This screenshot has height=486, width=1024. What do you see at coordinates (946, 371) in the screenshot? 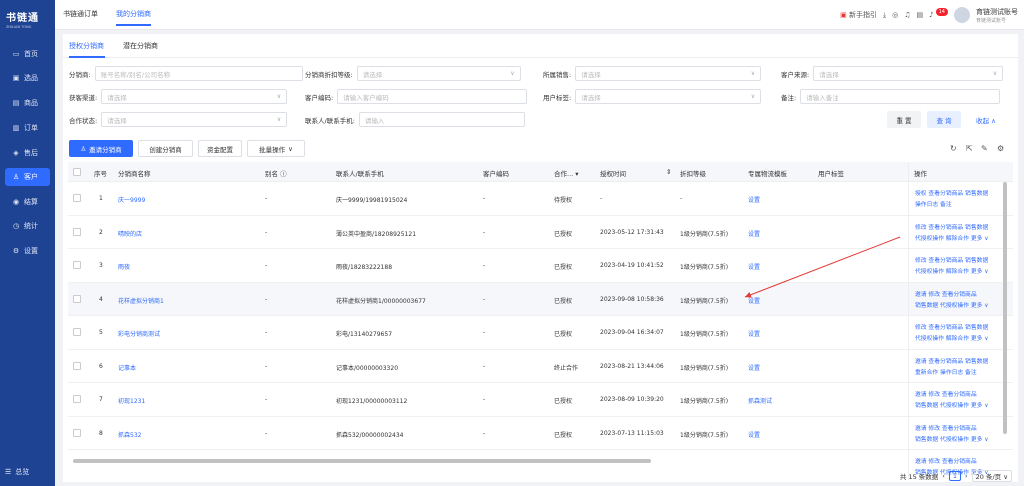
I see `row-operations: 重新合作 操作日志 备注` at bounding box center [946, 371].